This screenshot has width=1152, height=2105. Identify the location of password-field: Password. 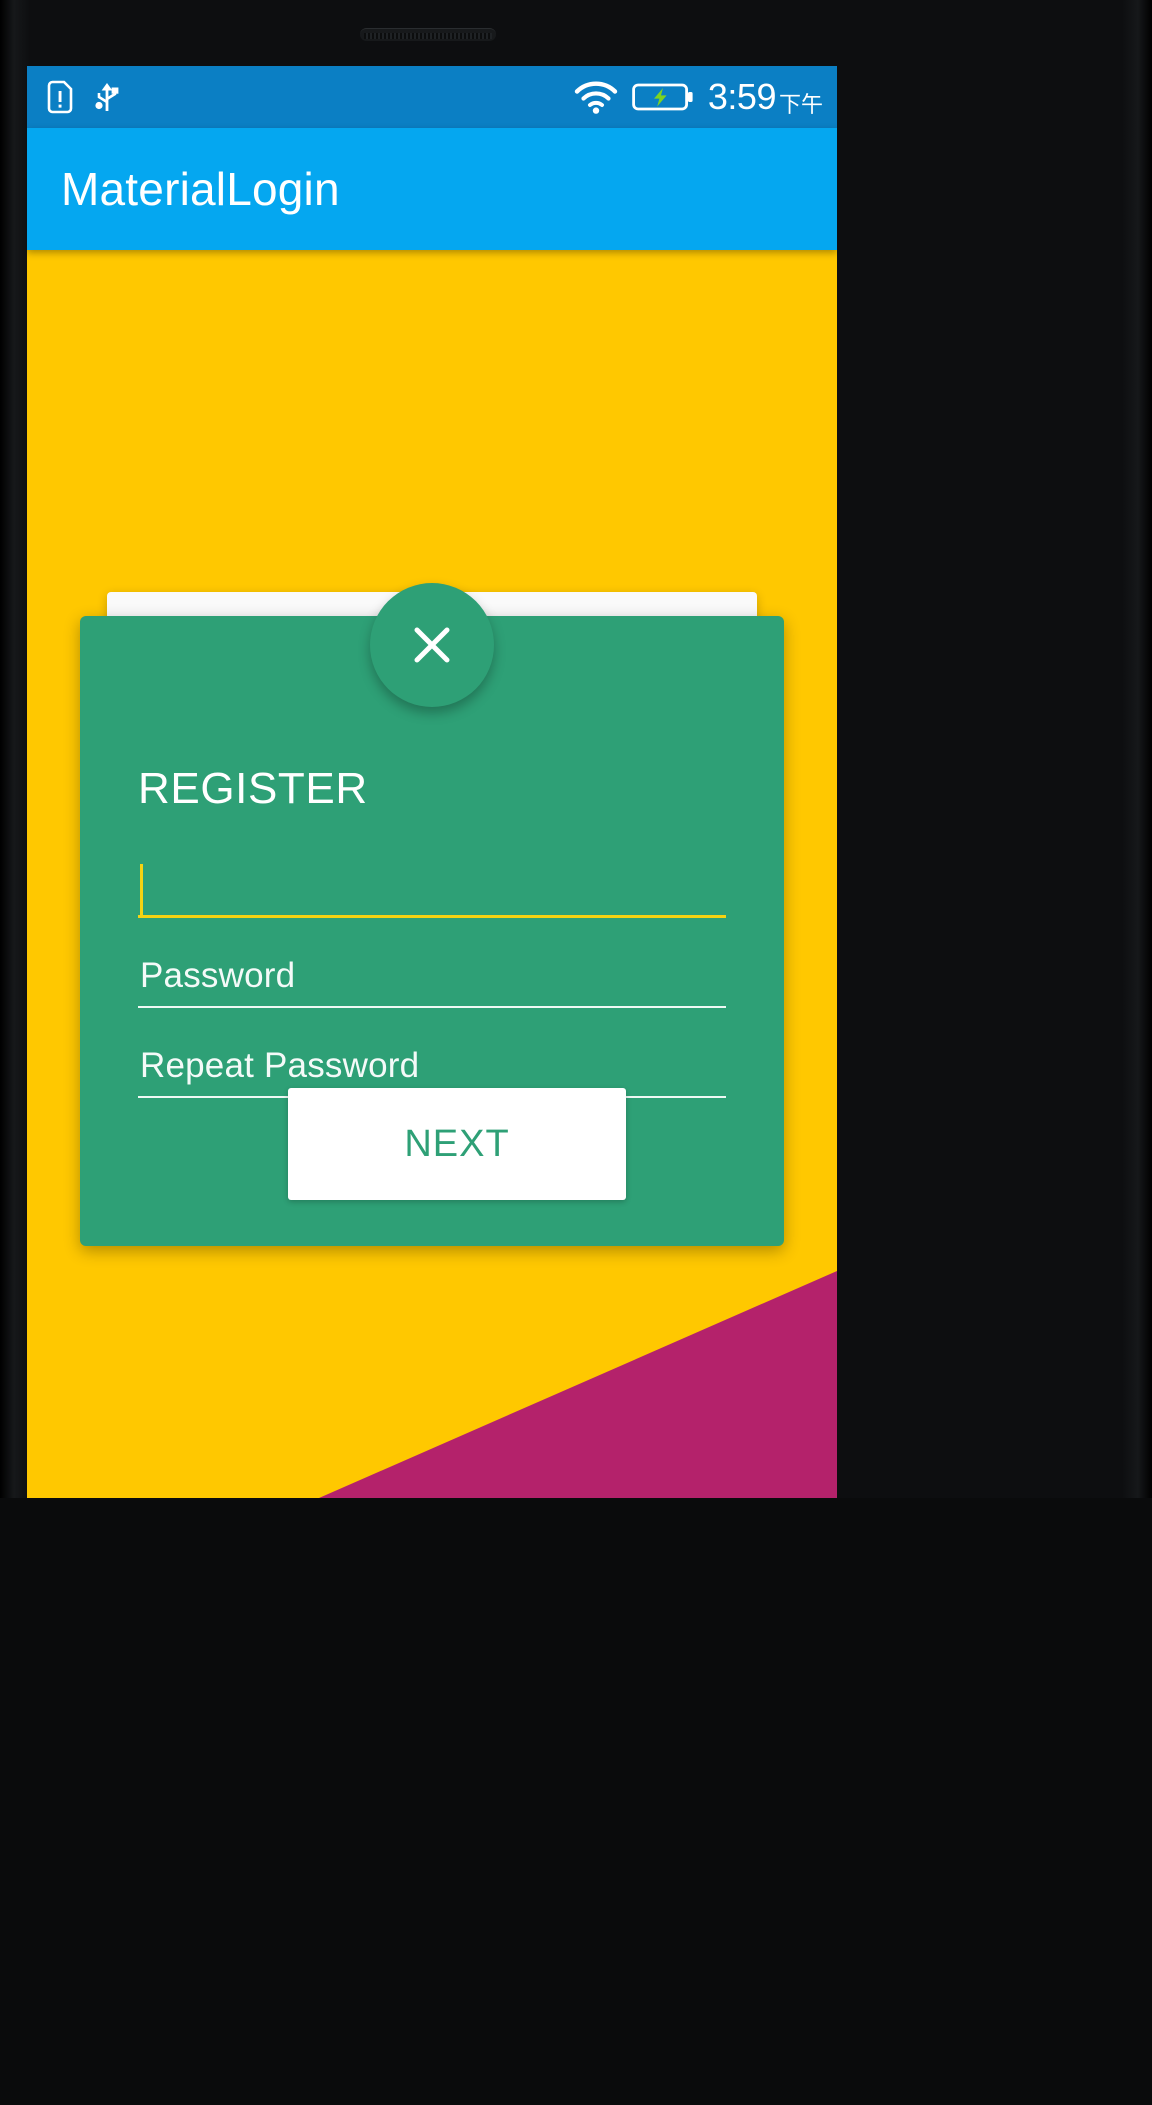
(432, 977).